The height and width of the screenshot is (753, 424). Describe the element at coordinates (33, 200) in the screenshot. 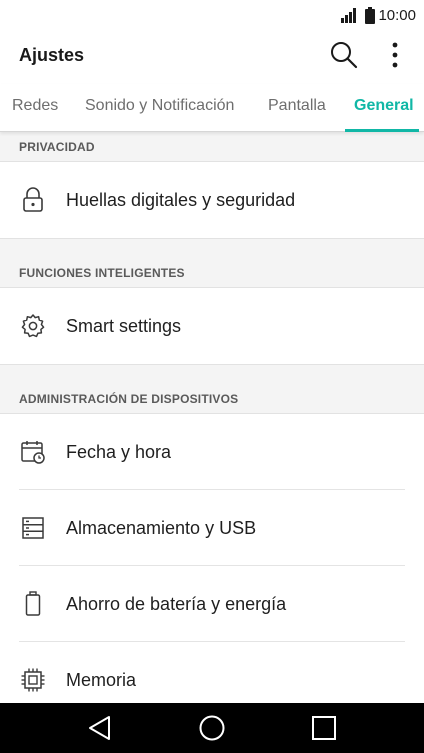

I see `lock-icon` at that location.